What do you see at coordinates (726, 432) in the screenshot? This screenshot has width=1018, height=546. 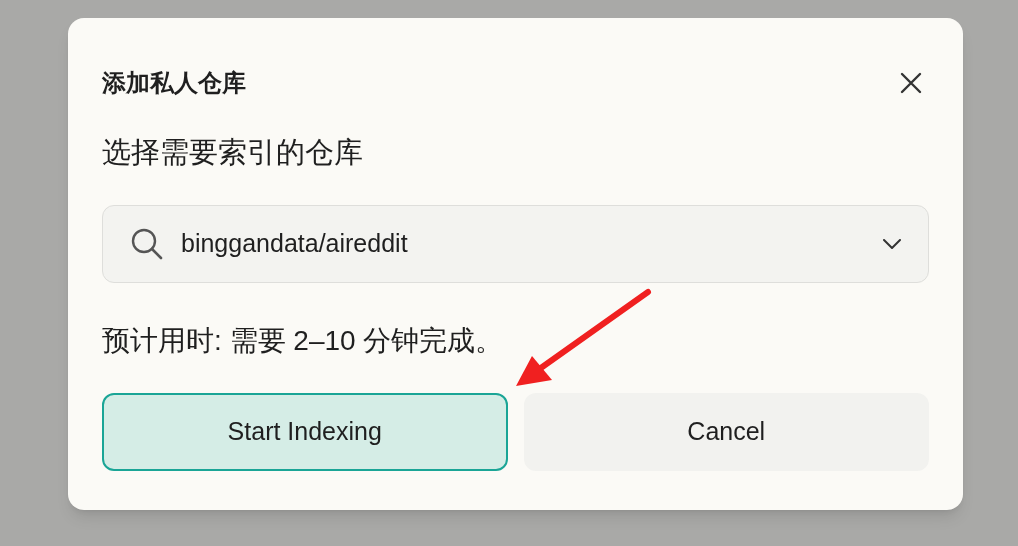 I see `cancel-button: Cancel` at bounding box center [726, 432].